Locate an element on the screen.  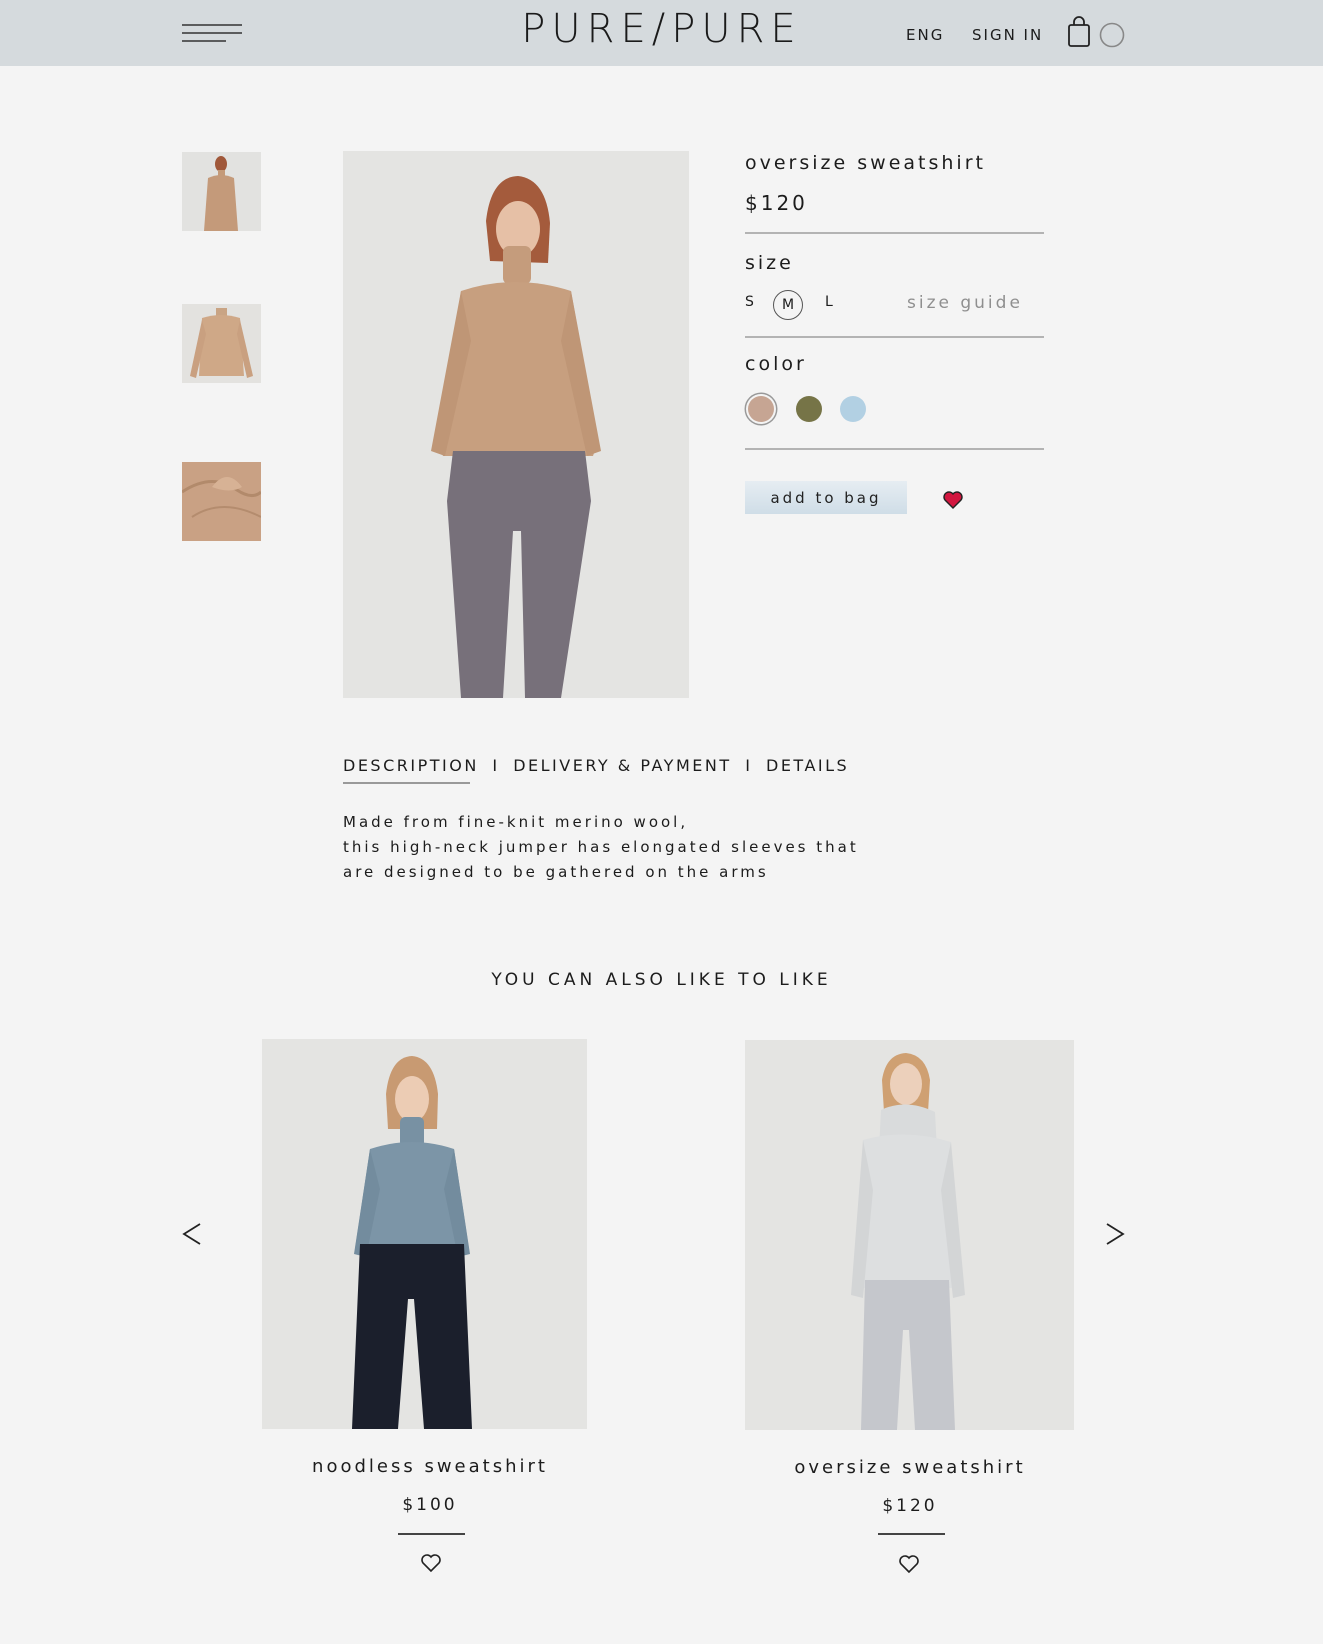
thumbnail-fabric-detail is located at coordinates (221, 501).